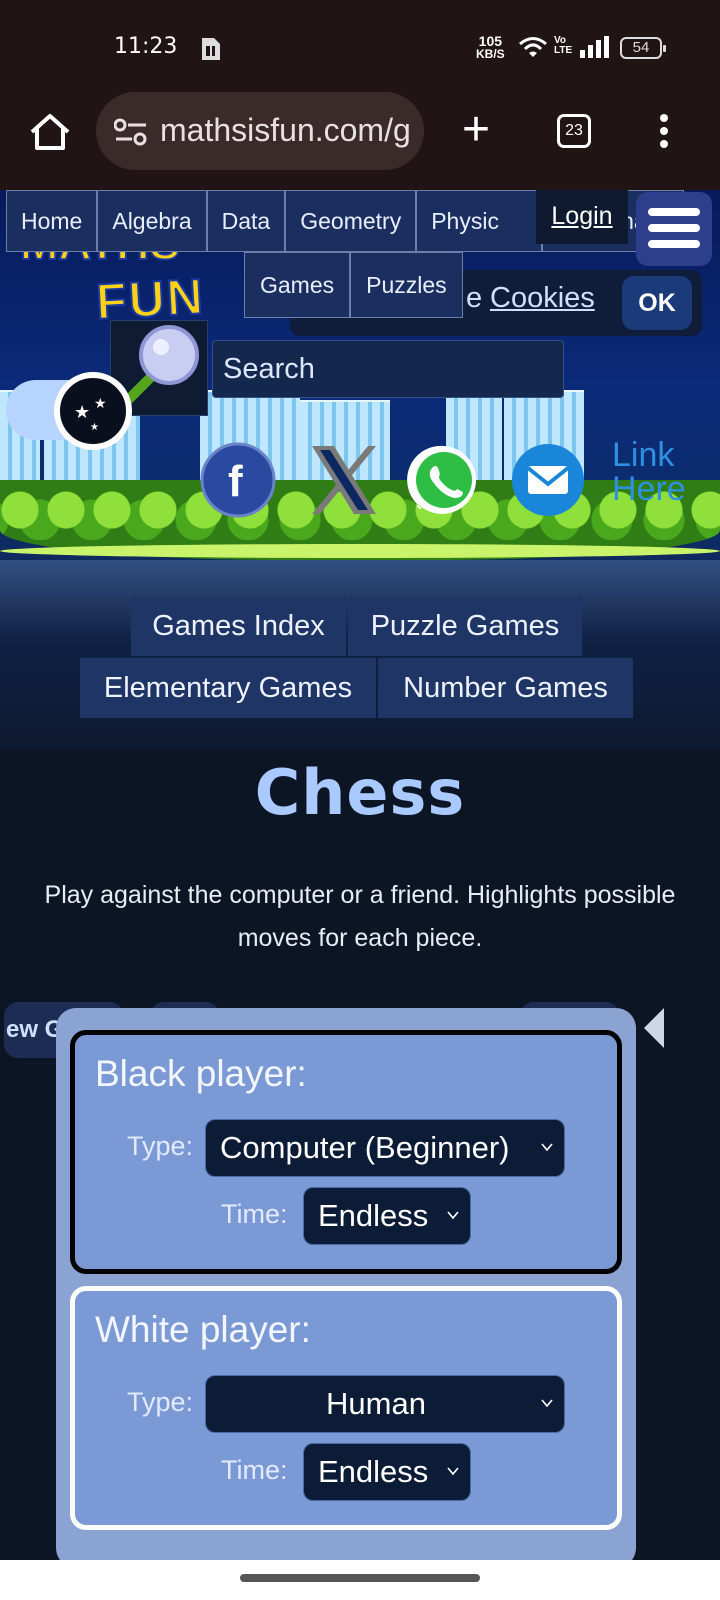 Image resolution: width=720 pixels, height=1600 pixels. What do you see at coordinates (351, 221) in the screenshot?
I see `nav-geometry: Geometry` at bounding box center [351, 221].